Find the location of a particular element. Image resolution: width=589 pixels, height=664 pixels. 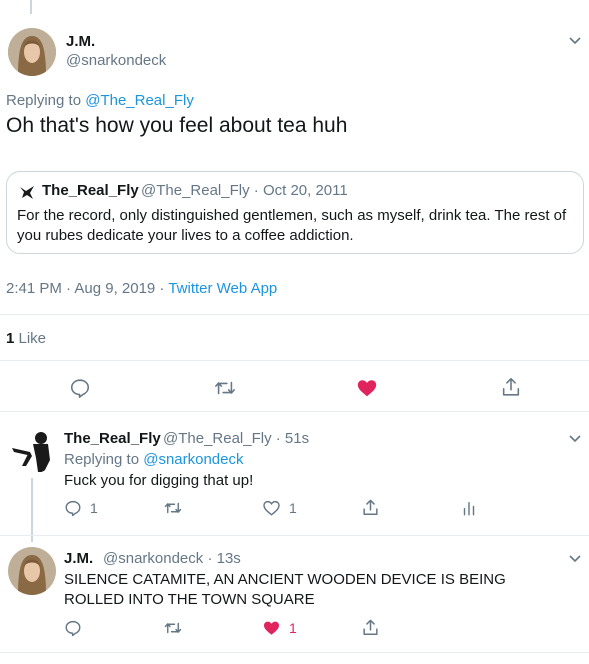

reply-author-name: The_Real_Fly is located at coordinates (112, 438).